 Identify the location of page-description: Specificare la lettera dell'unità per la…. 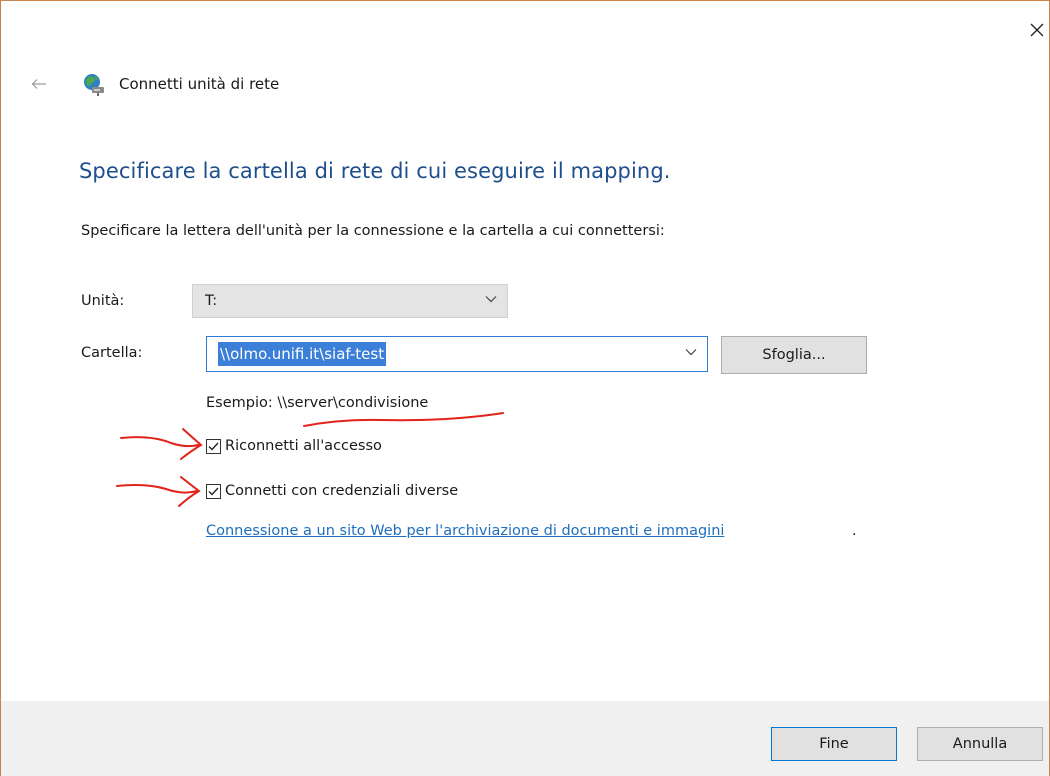
(373, 231).